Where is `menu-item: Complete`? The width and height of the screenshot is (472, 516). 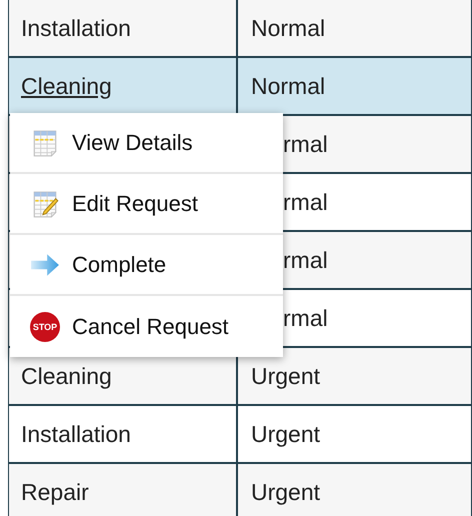
menu-item: Complete is located at coordinates (146, 265).